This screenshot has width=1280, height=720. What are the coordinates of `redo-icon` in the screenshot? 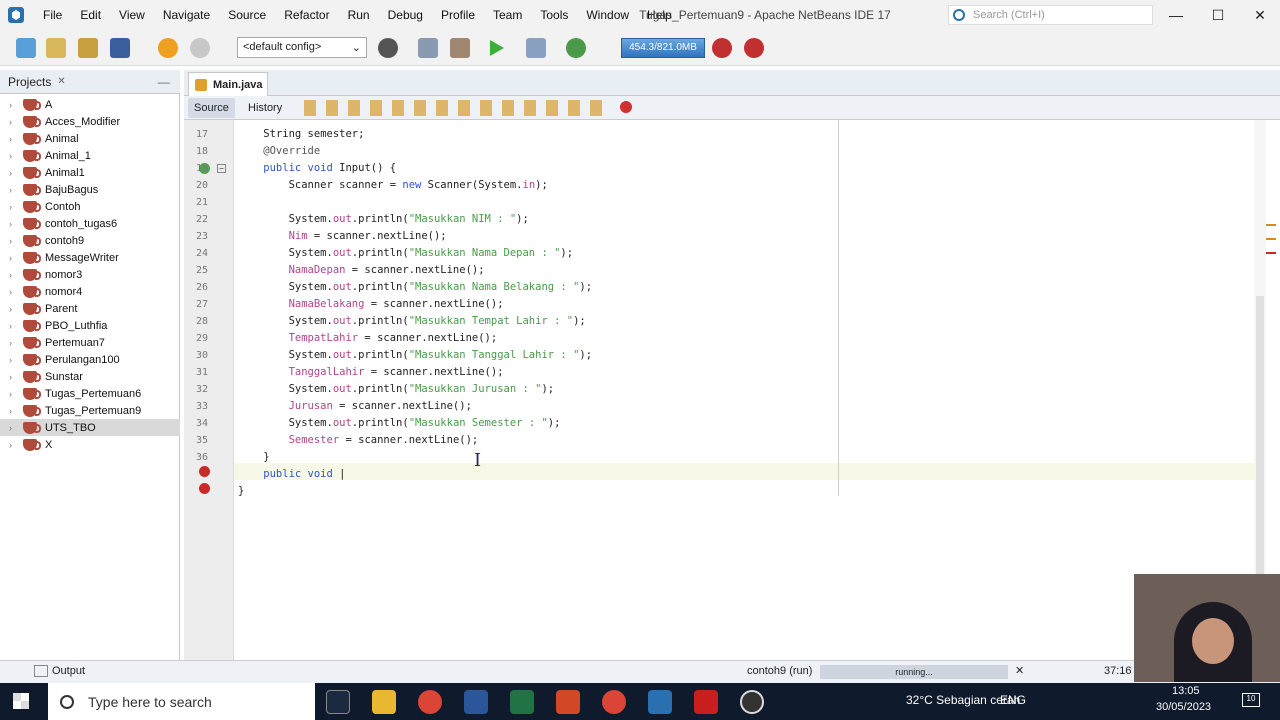 It's located at (200, 48).